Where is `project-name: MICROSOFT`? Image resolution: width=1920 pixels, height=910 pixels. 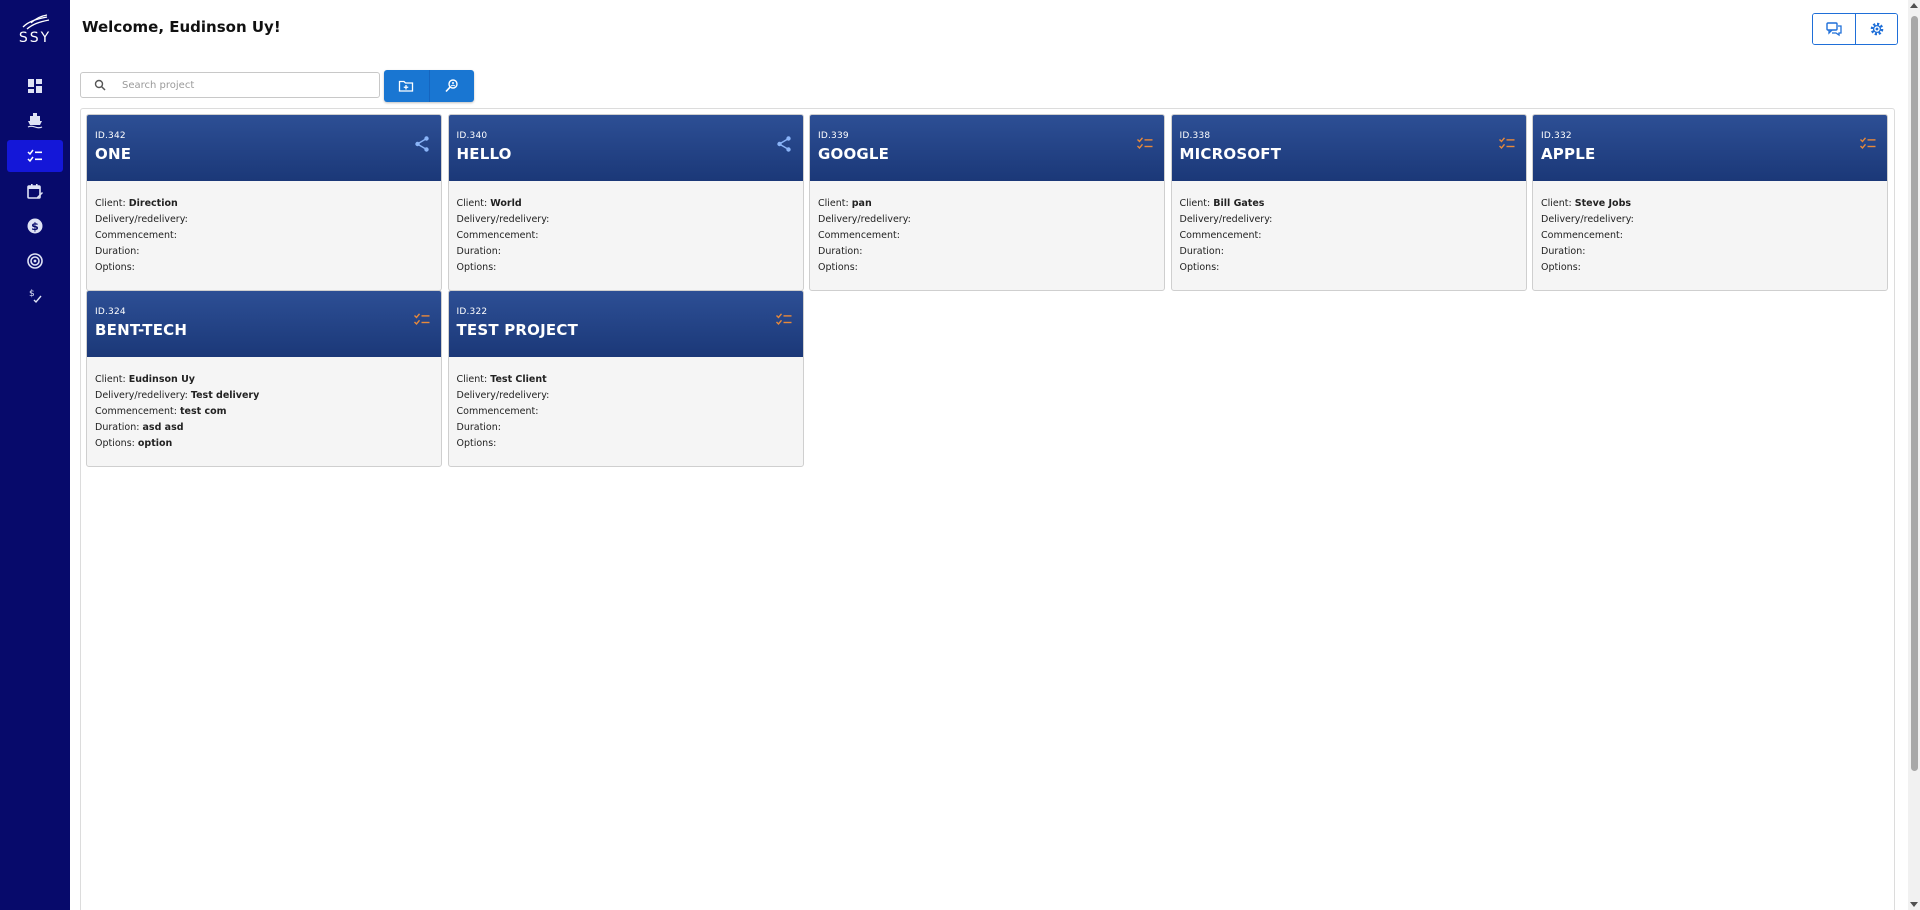 project-name: MICROSOFT is located at coordinates (1230, 154).